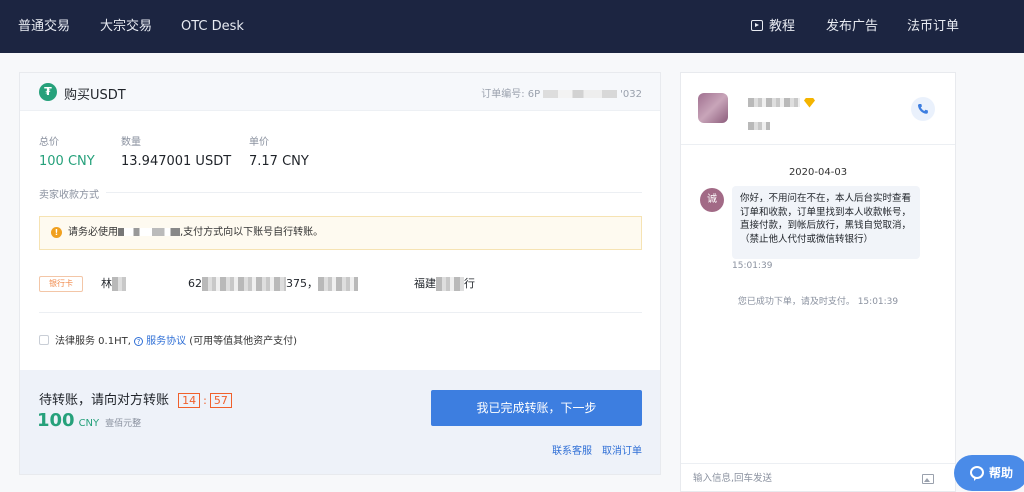 Image resolution: width=1024 pixels, height=492 pixels. I want to click on payment-method-label: 卖家收款方式, so click(69, 195).